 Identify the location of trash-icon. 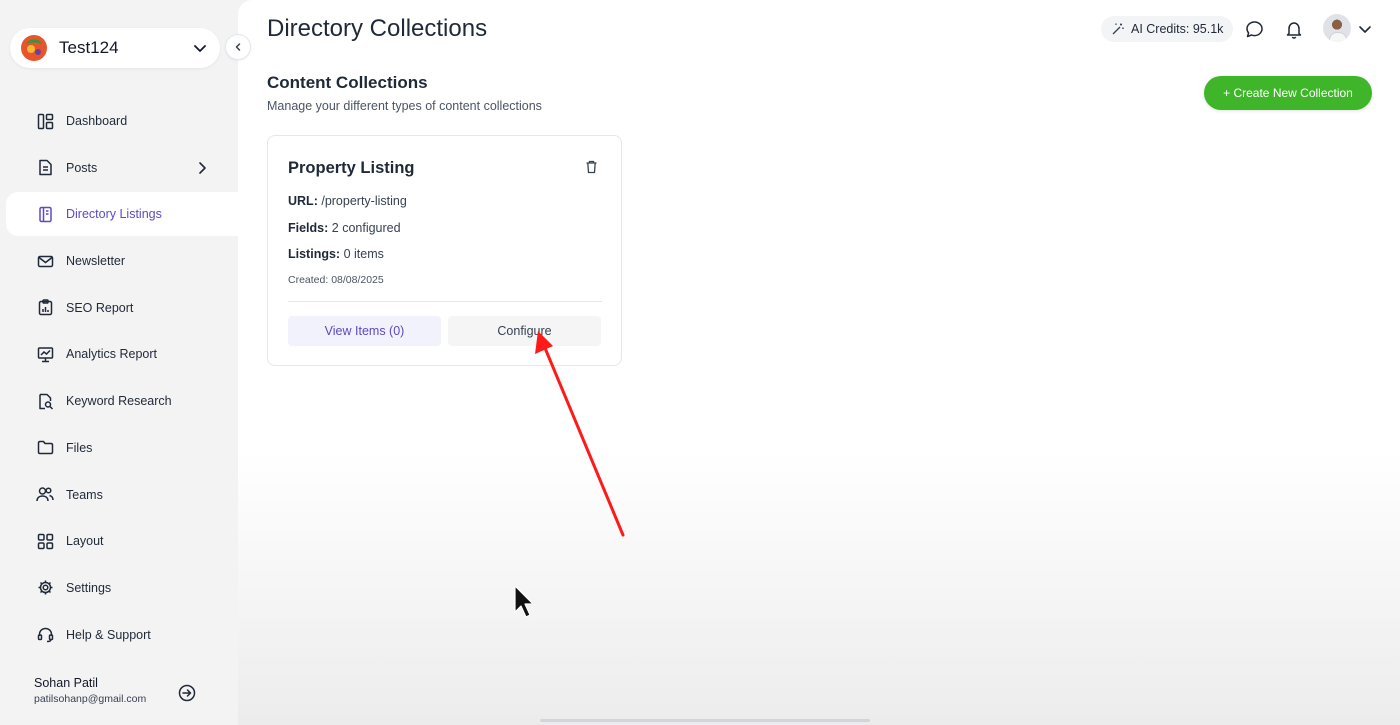
(591, 167).